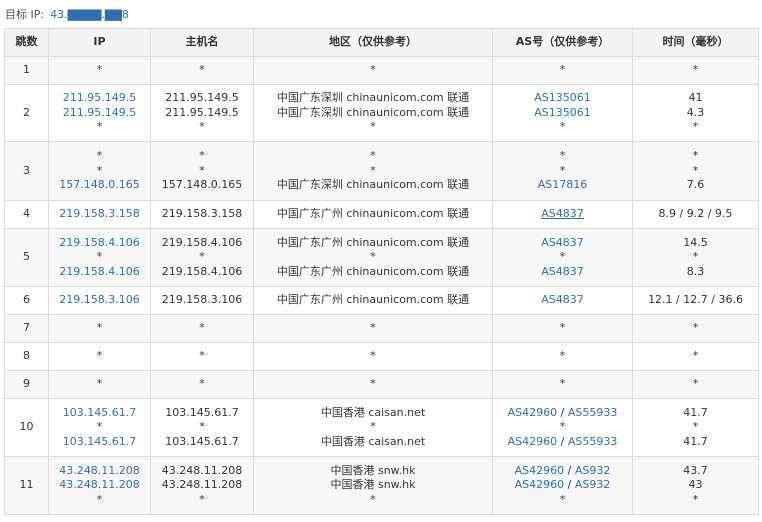  I want to click on region-cell: *, so click(373, 356).